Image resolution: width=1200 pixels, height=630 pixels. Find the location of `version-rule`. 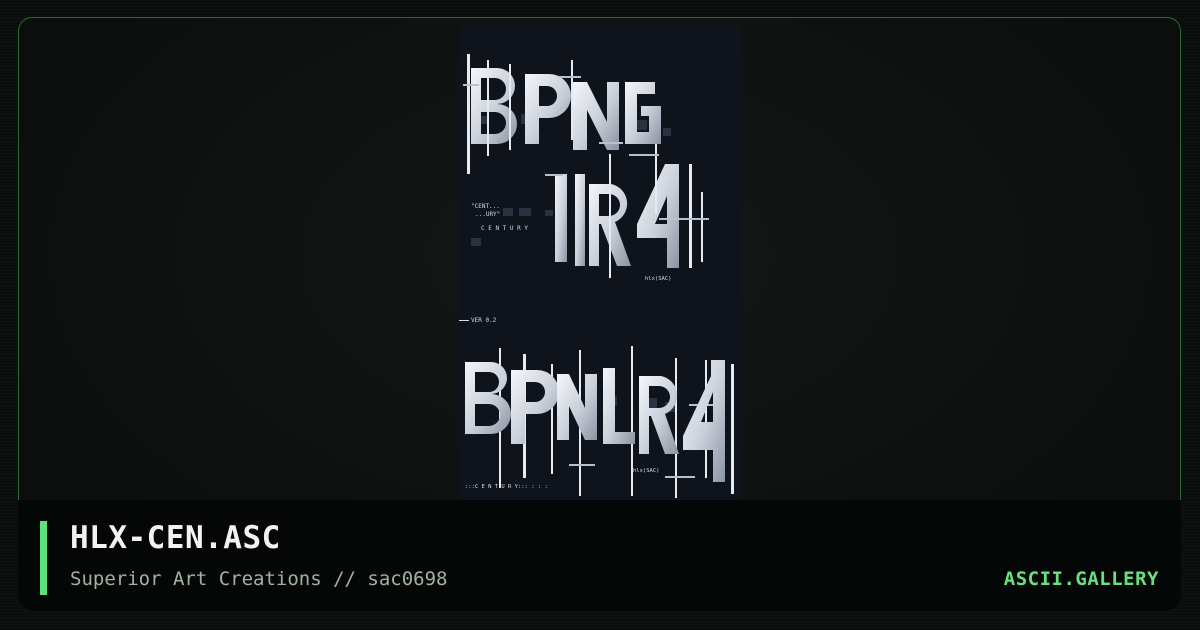

version-rule is located at coordinates (464, 320).